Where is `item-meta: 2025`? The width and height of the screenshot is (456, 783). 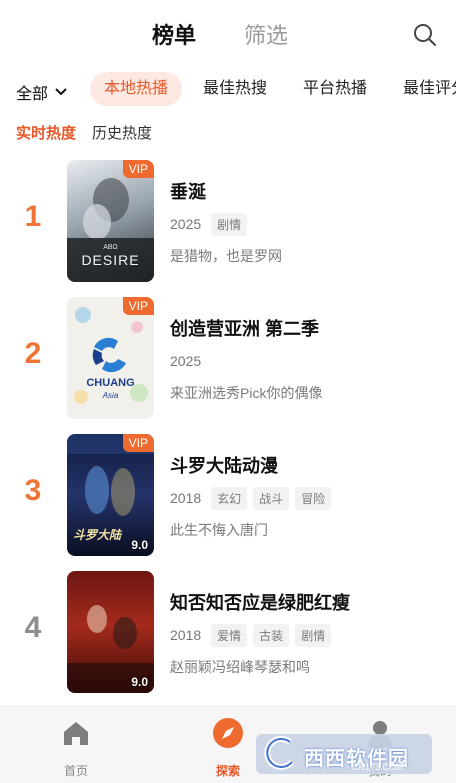
item-meta: 2025 is located at coordinates (187, 361).